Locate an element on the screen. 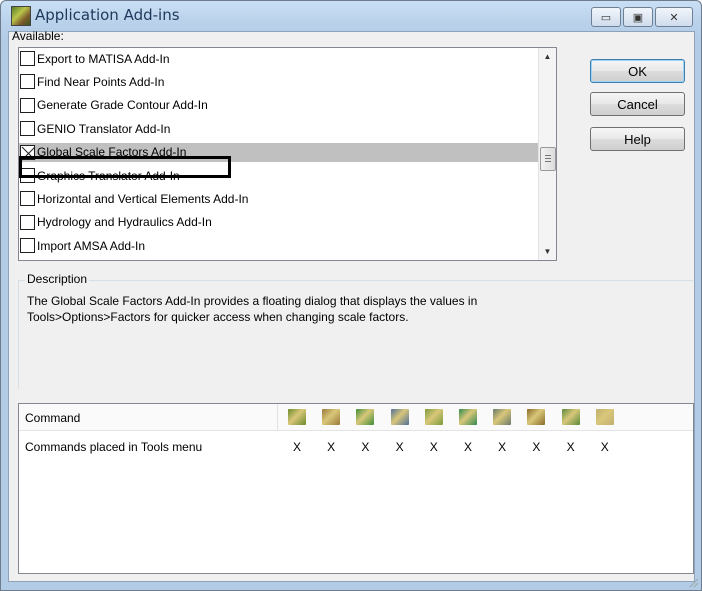  app-icon is located at coordinates (21, 16).